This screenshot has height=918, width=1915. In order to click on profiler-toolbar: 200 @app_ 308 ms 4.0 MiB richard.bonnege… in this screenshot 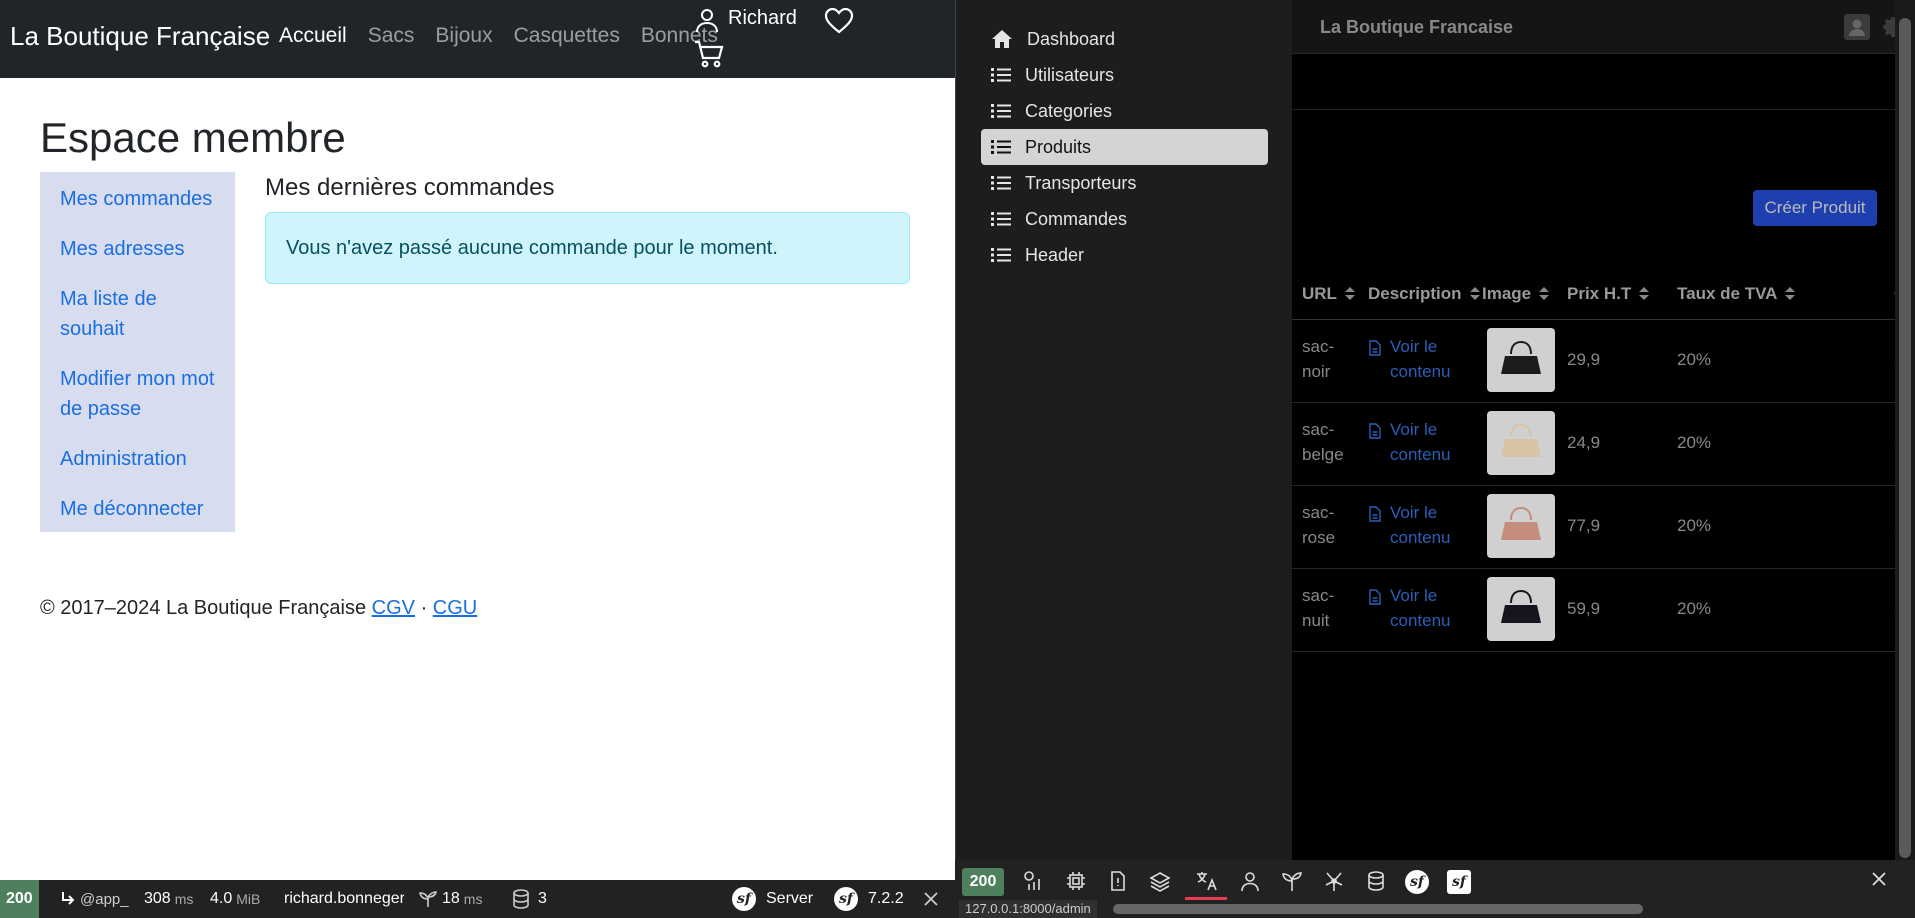, I will do `click(477, 899)`.